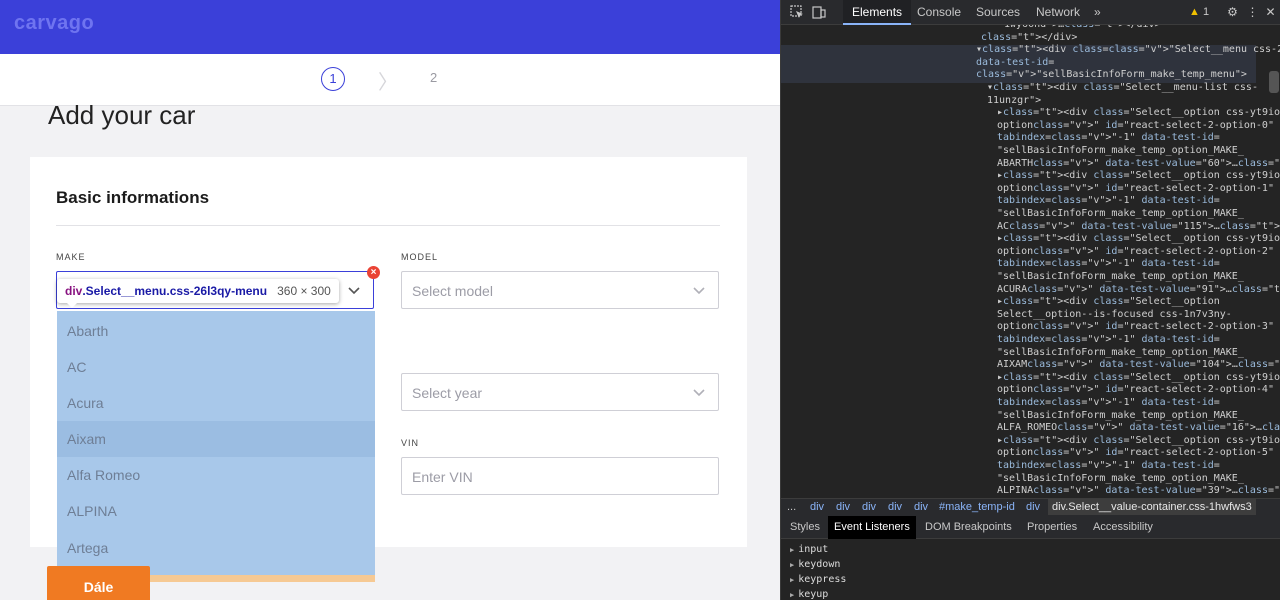  I want to click on make-option-alpina: ALPINA, so click(216, 511).